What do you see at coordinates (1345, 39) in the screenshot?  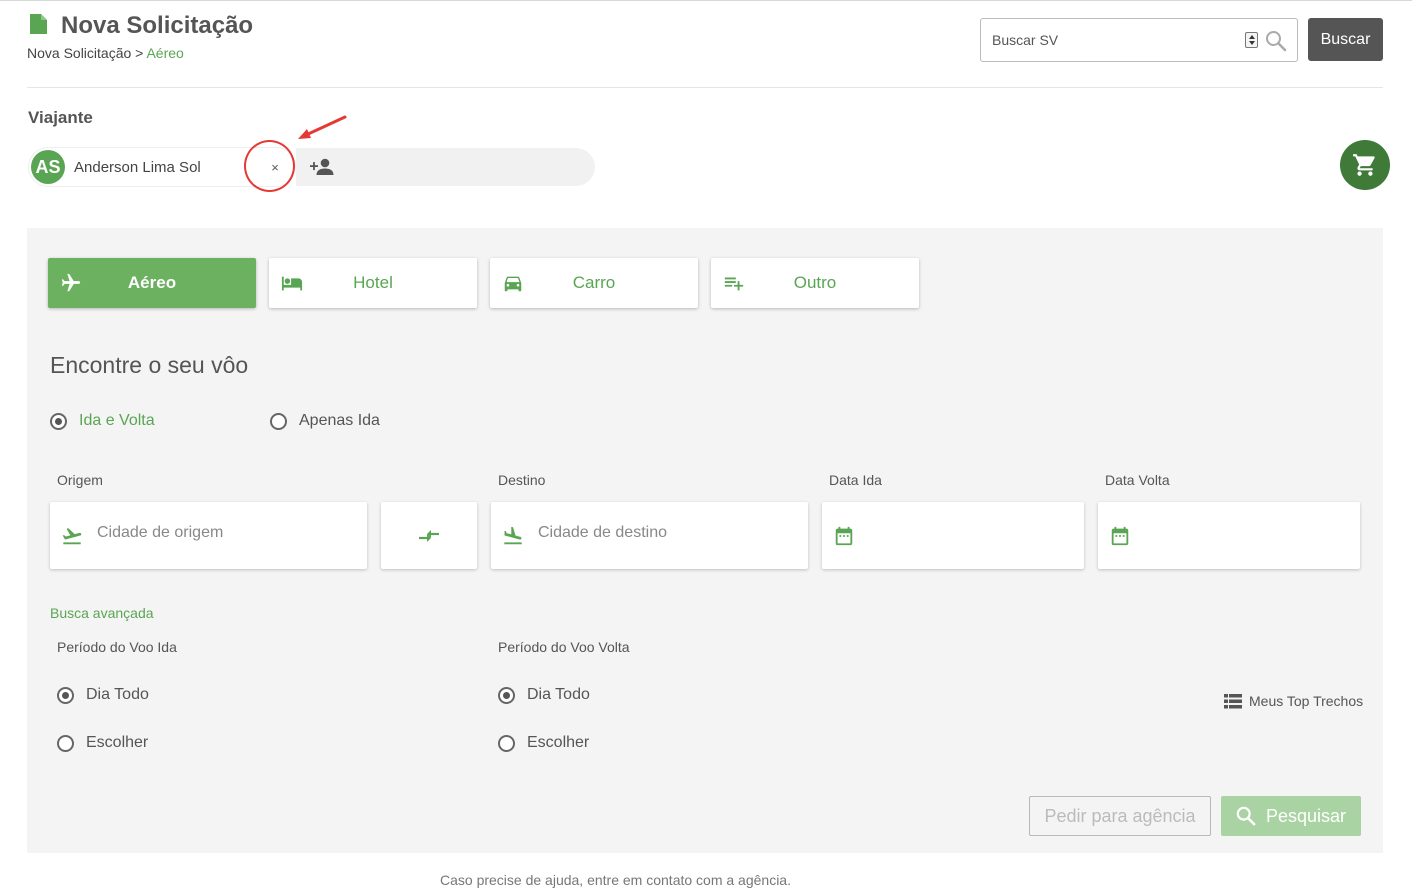 I see `buscar-button: Buscar` at bounding box center [1345, 39].